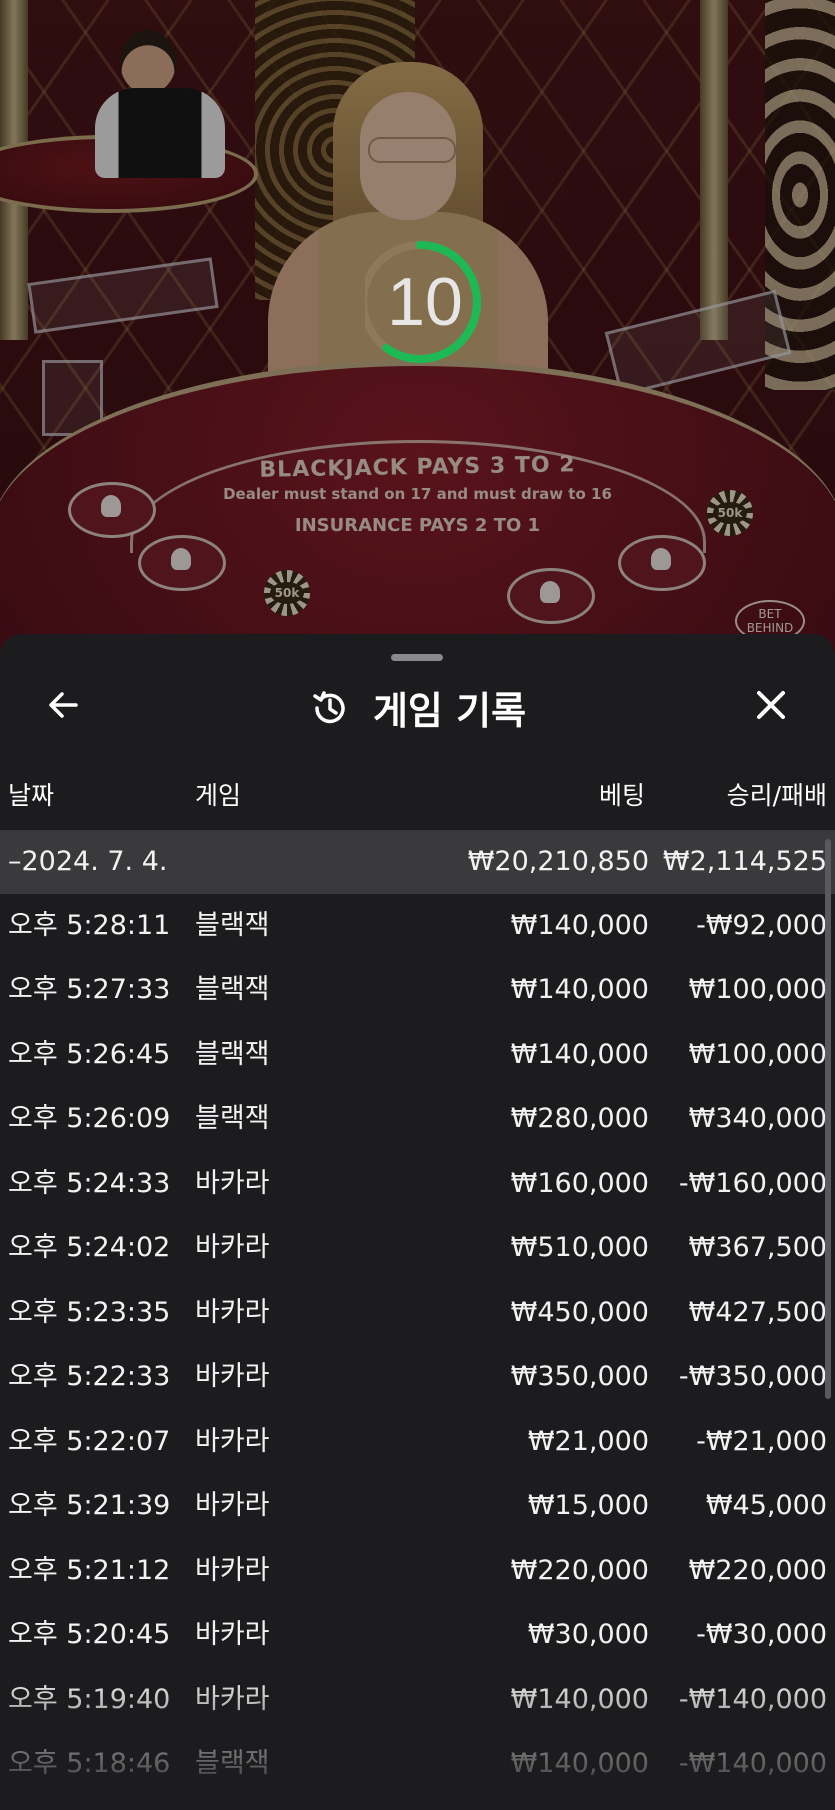 This screenshot has width=835, height=1810. I want to click on history-clock-icon, so click(329, 706).